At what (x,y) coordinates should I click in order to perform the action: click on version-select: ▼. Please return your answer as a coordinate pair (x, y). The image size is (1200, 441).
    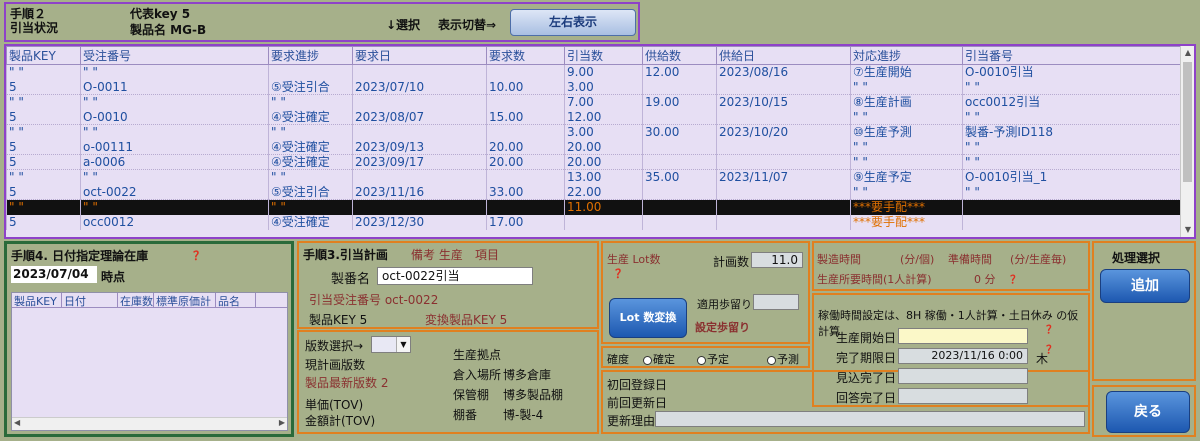
    Looking at the image, I should click on (391, 344).